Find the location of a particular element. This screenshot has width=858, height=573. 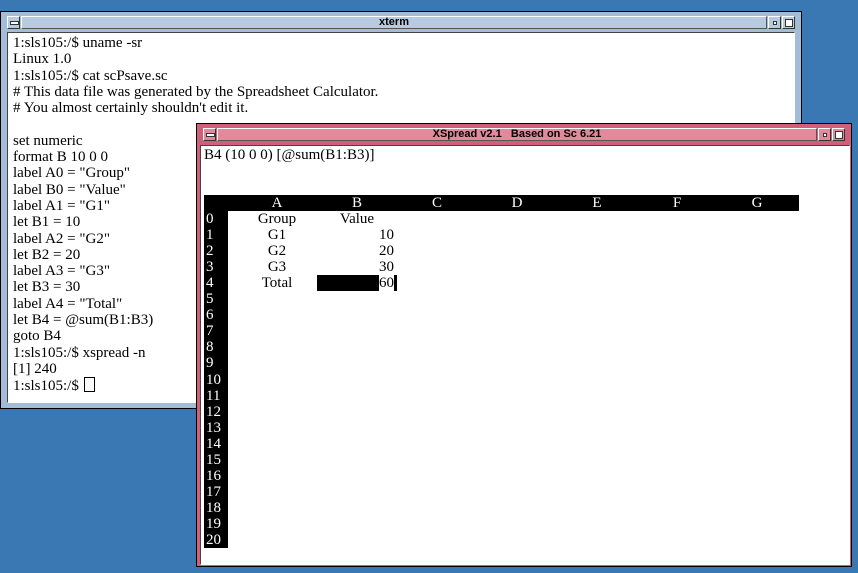

window-title: xterm is located at coordinates (394, 22).